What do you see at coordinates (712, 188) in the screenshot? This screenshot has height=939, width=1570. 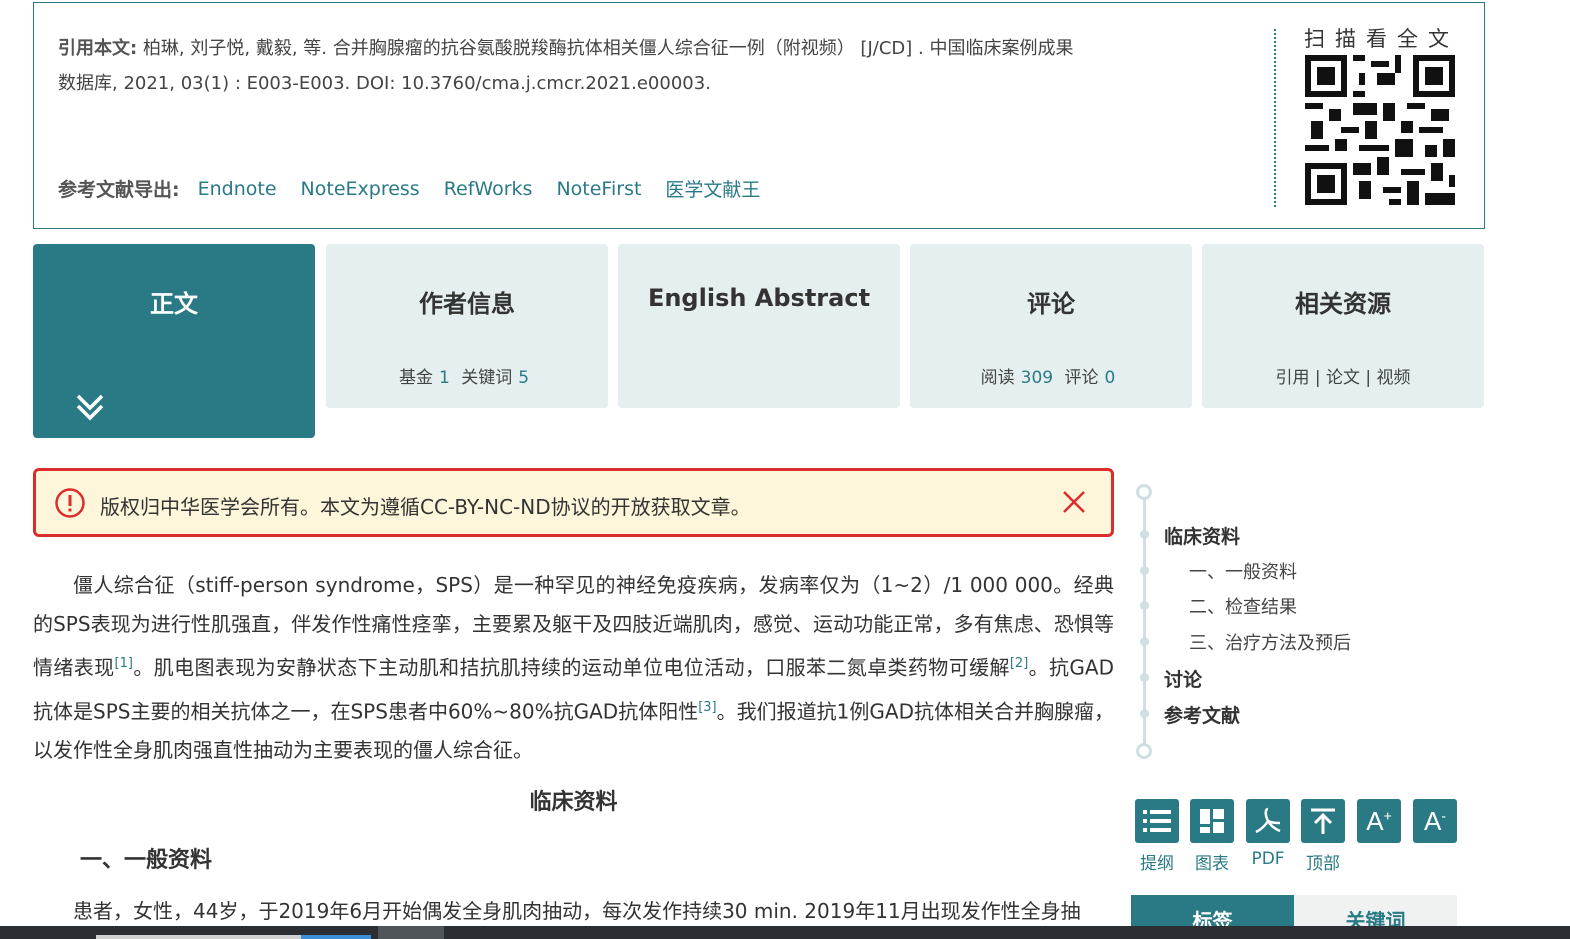 I see `export-yixuewenxianwang-link: 医学文献王` at bounding box center [712, 188].